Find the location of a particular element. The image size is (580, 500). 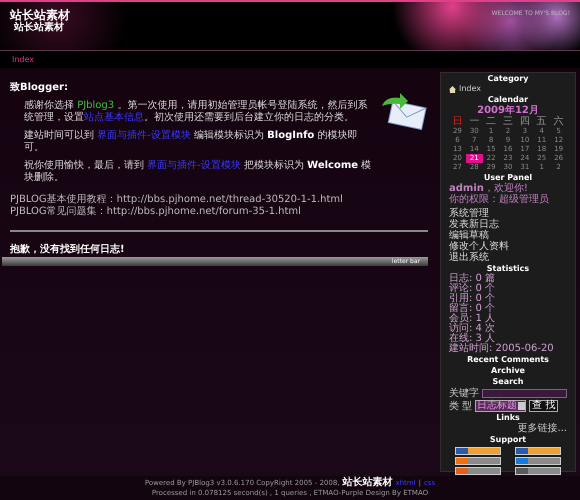

statistics-line: 评论: 0 个 is located at coordinates (472, 289).